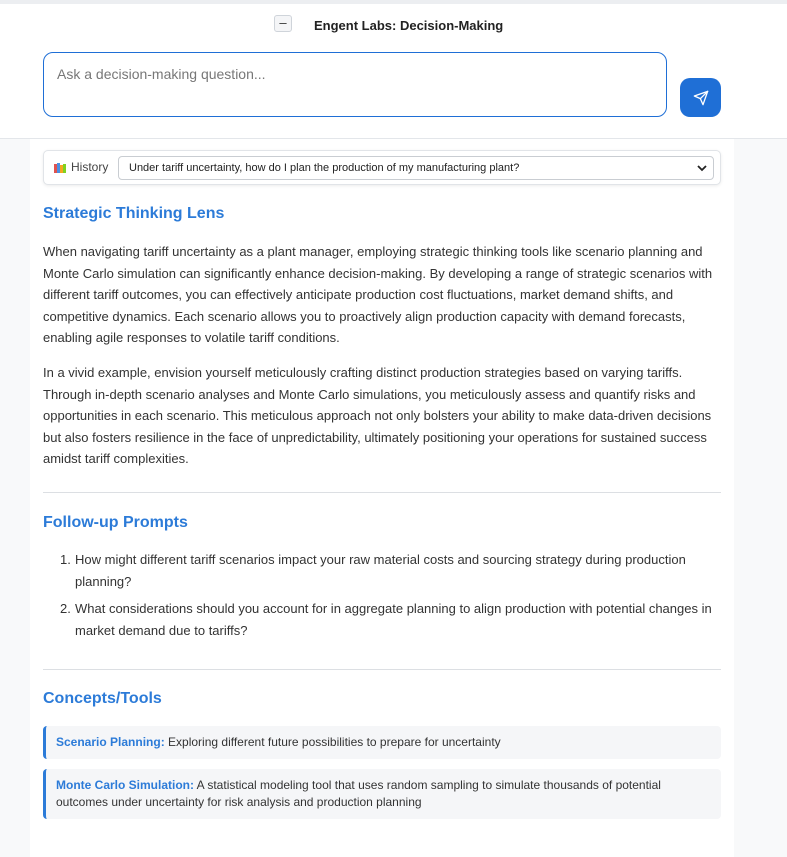  I want to click on concept-name: Scenario Planning:, so click(110, 742).